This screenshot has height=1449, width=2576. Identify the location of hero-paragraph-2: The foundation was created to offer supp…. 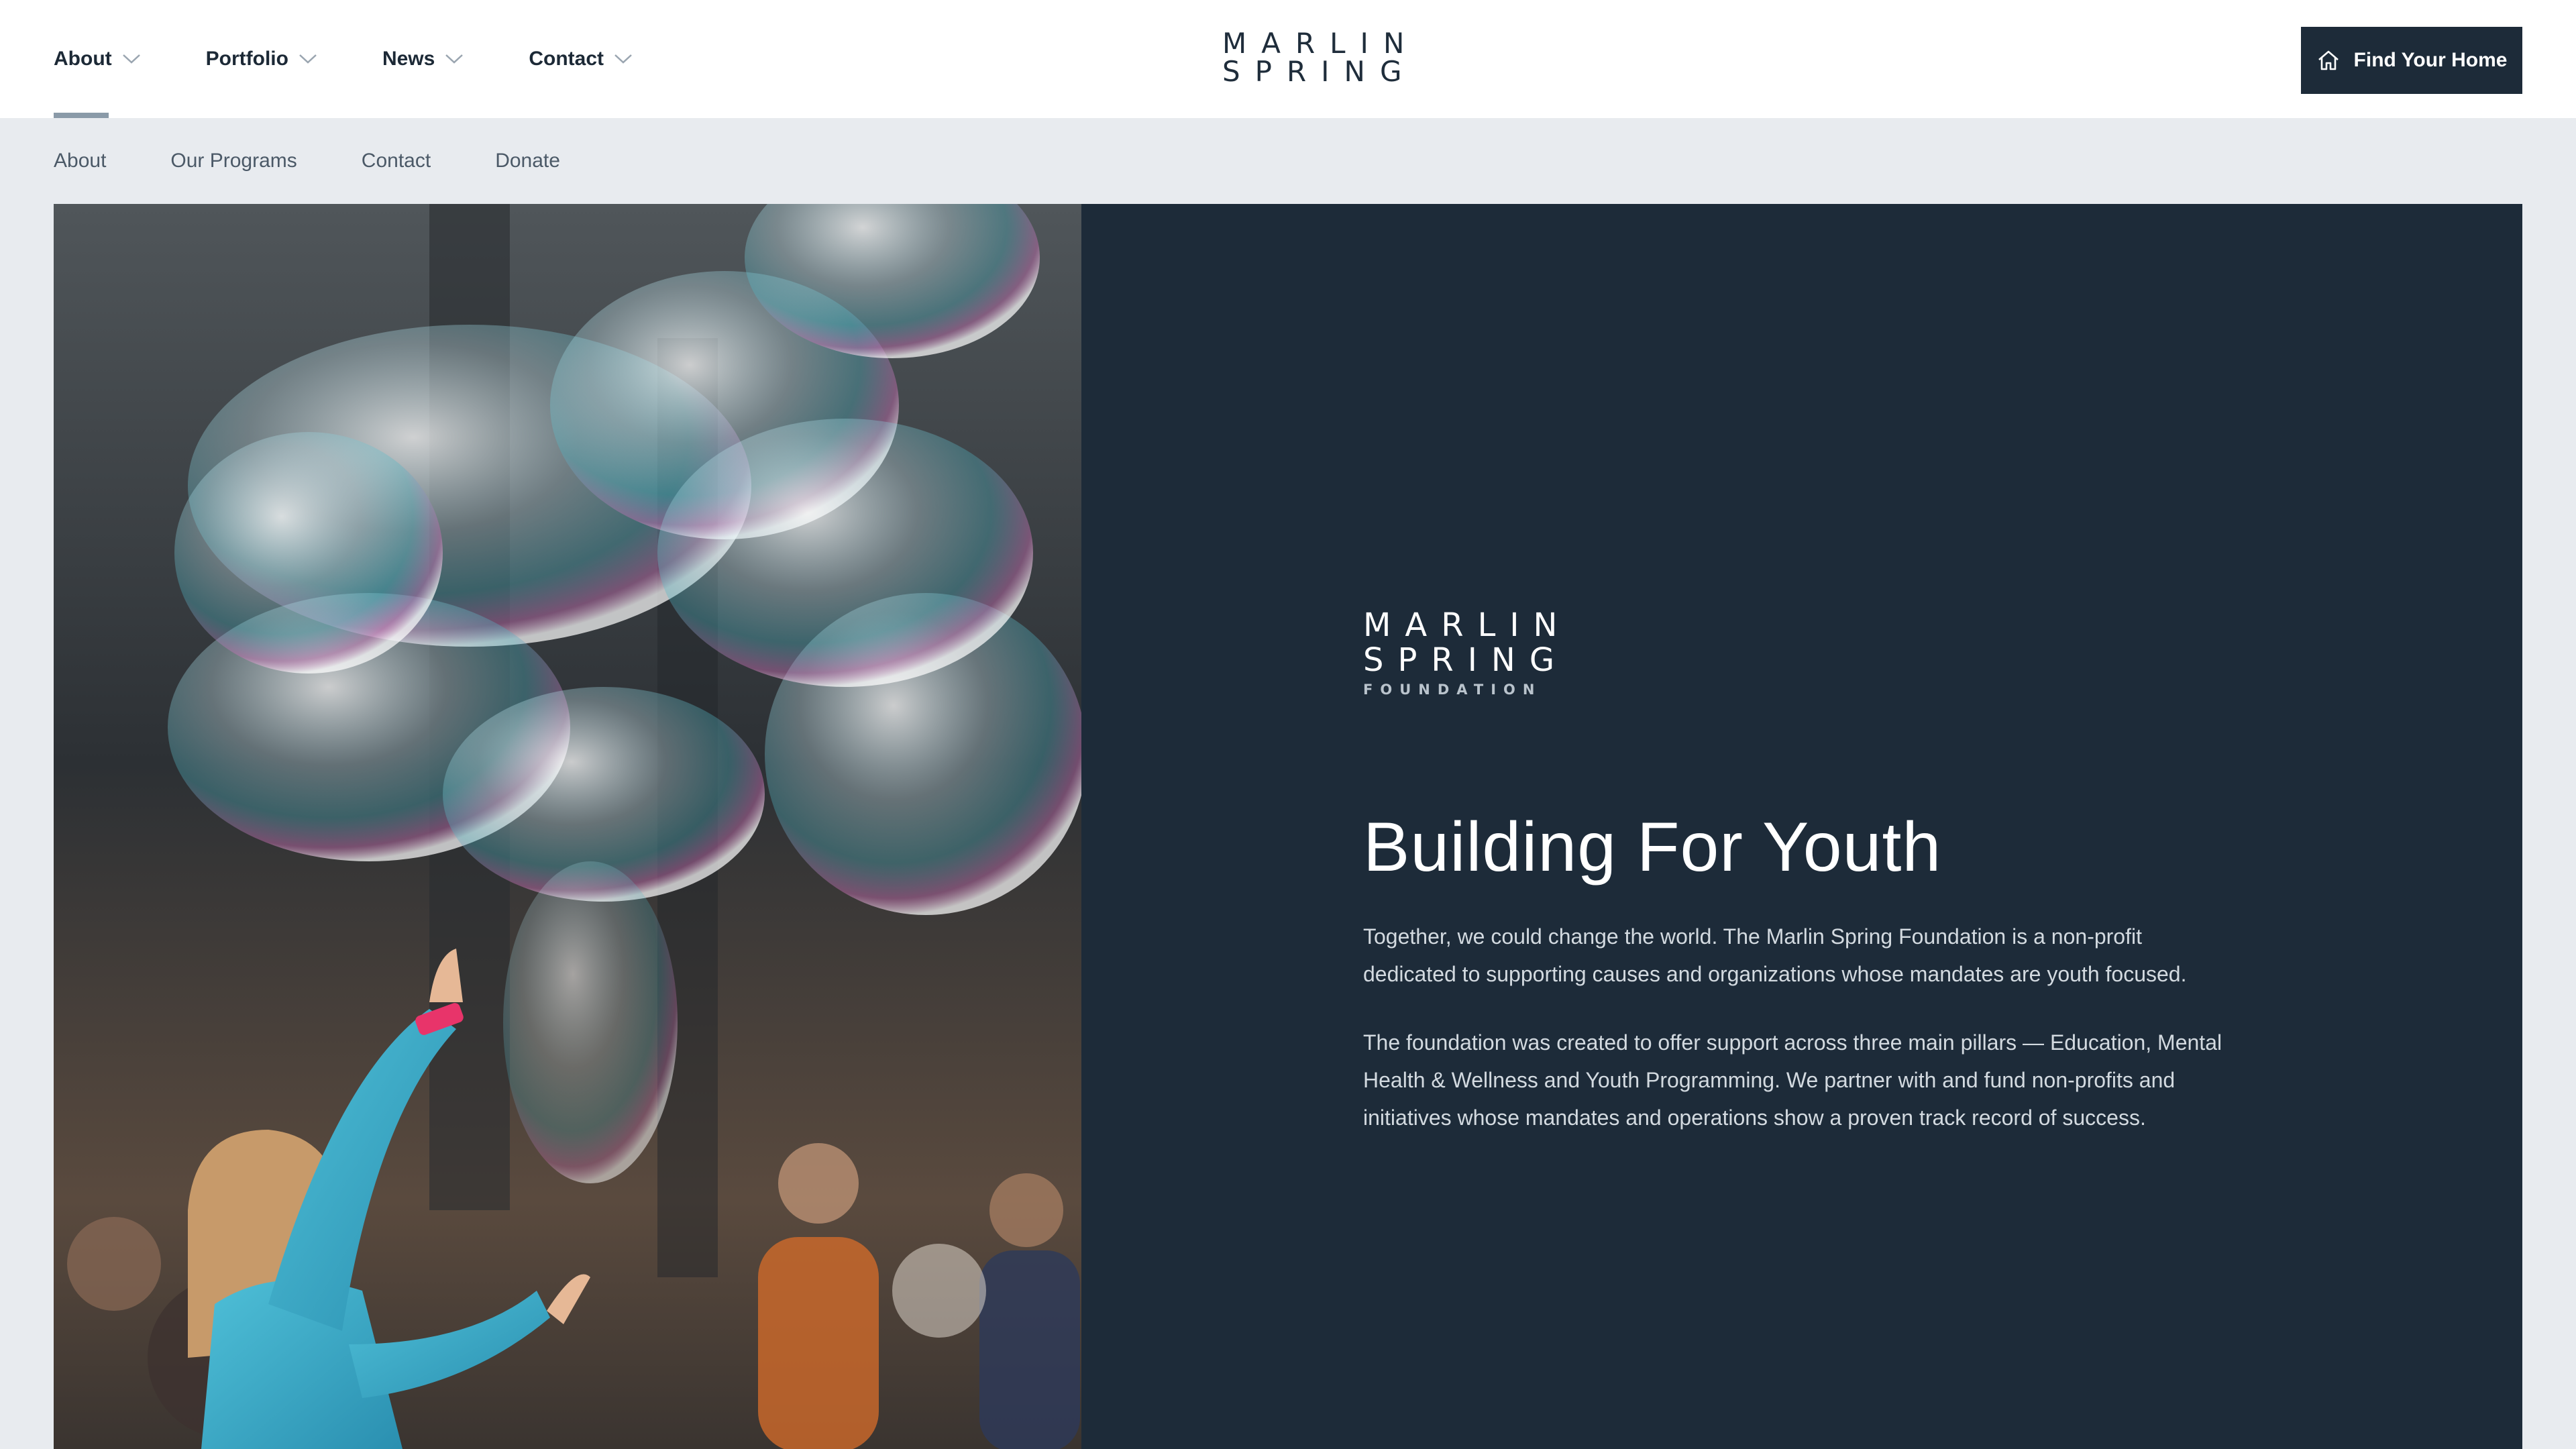
(1792, 1080).